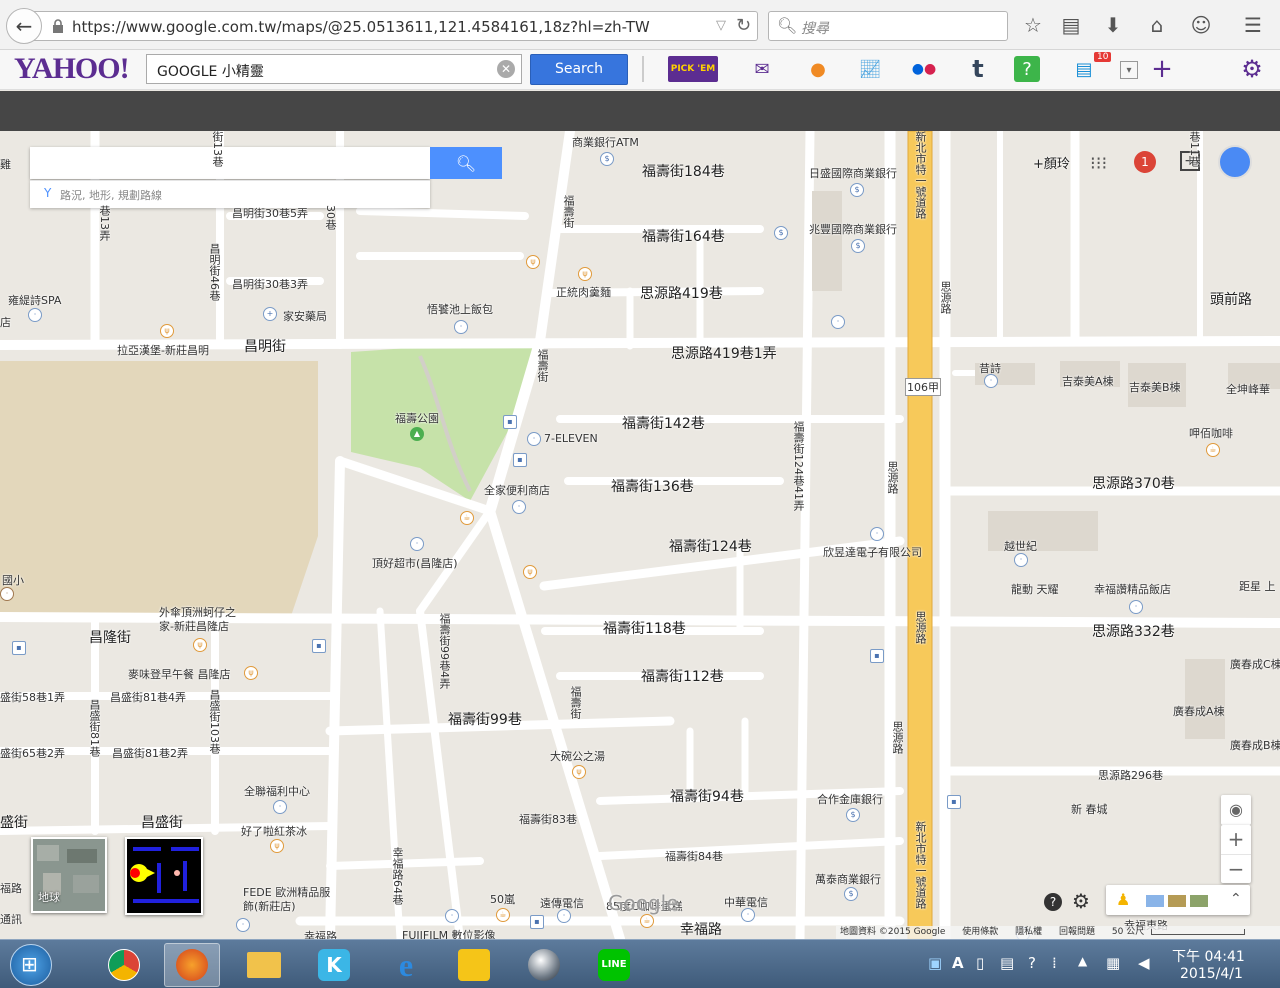 Image resolution: width=1280 pixels, height=988 pixels. What do you see at coordinates (1077, 932) in the screenshot?
I see `report-link: 回報問題` at bounding box center [1077, 932].